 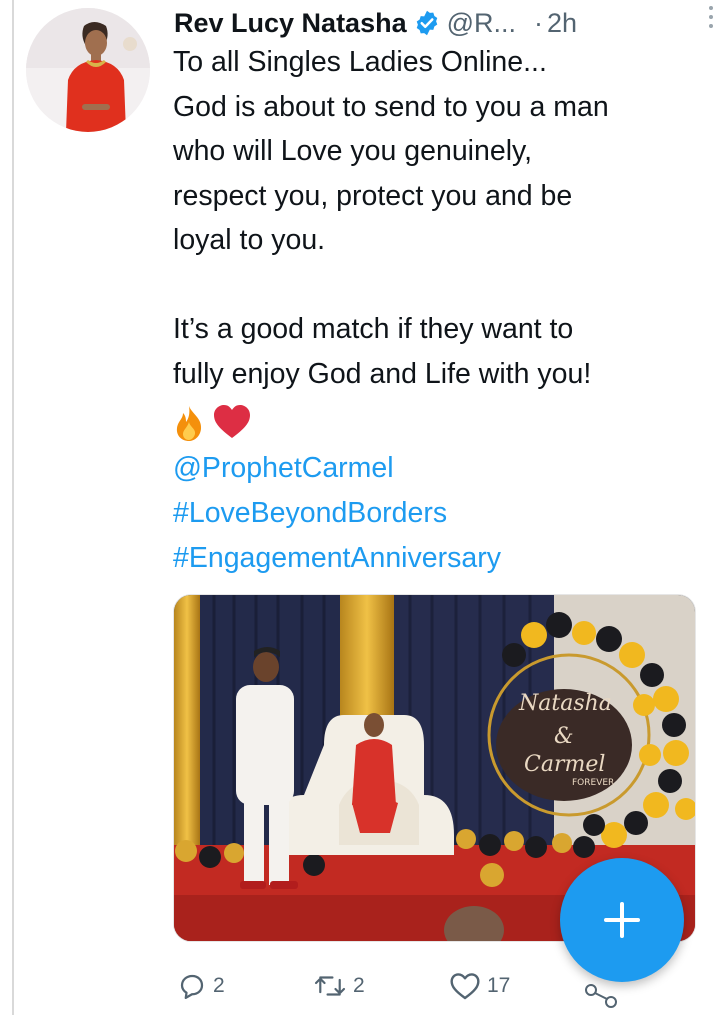 I want to click on mention-link: @ProphetCarmel, so click(x=337, y=468).